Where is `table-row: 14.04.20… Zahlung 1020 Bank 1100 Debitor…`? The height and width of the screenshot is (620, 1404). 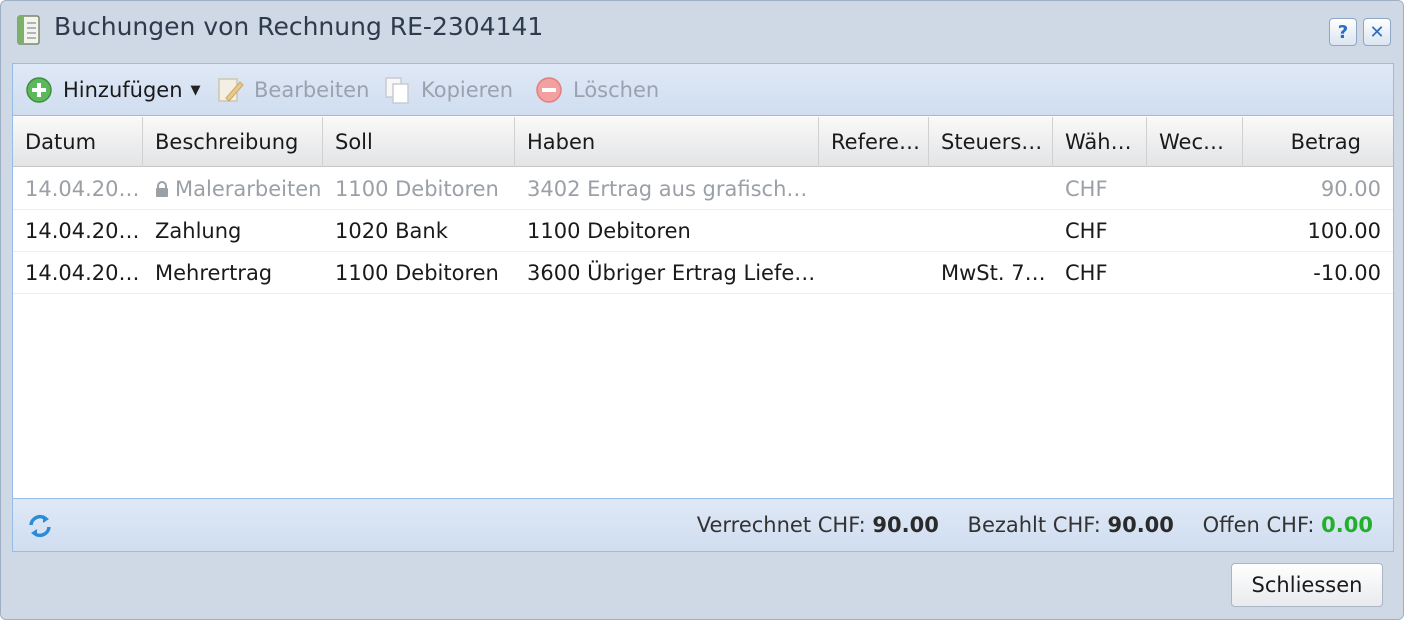 table-row: 14.04.20… Zahlung 1020 Bank 1100 Debitor… is located at coordinates (703, 231).